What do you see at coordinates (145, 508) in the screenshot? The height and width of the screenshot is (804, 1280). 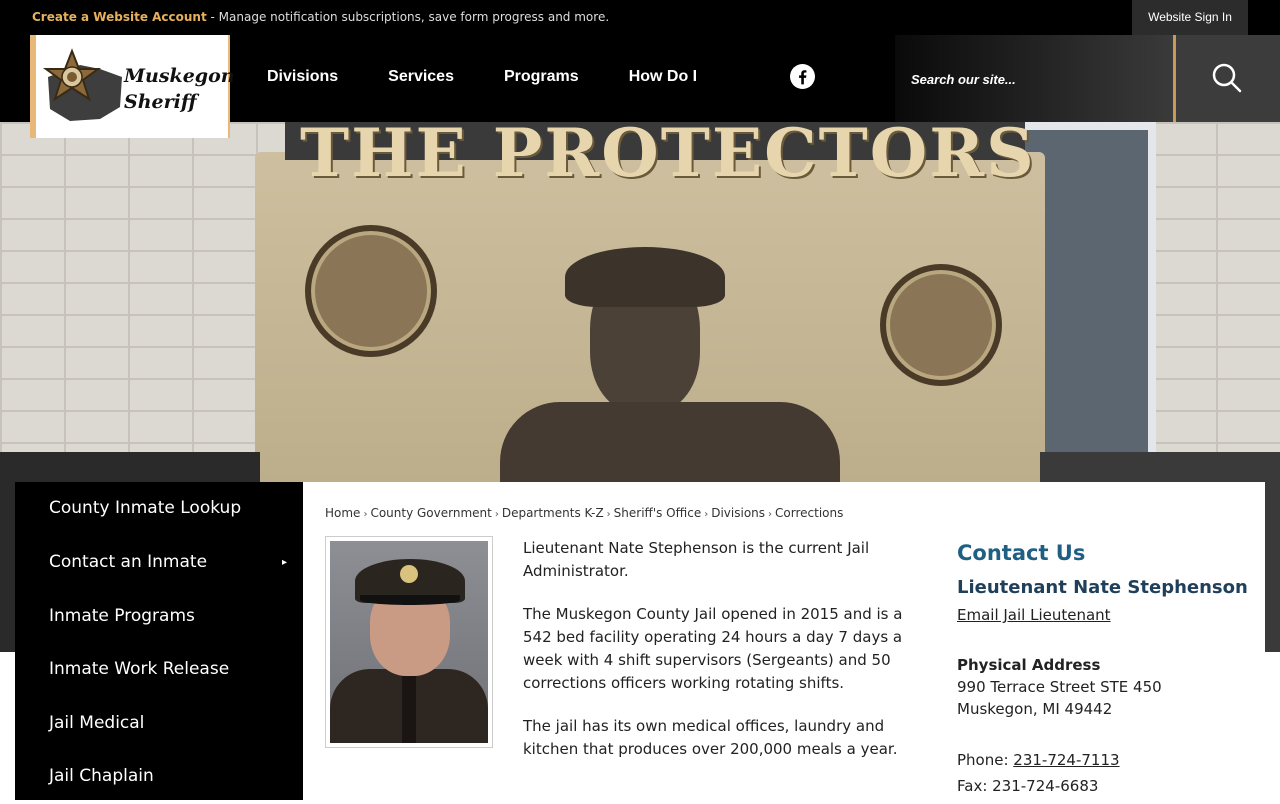 I see `sidebar-item-label: County Inmate Lookup` at bounding box center [145, 508].